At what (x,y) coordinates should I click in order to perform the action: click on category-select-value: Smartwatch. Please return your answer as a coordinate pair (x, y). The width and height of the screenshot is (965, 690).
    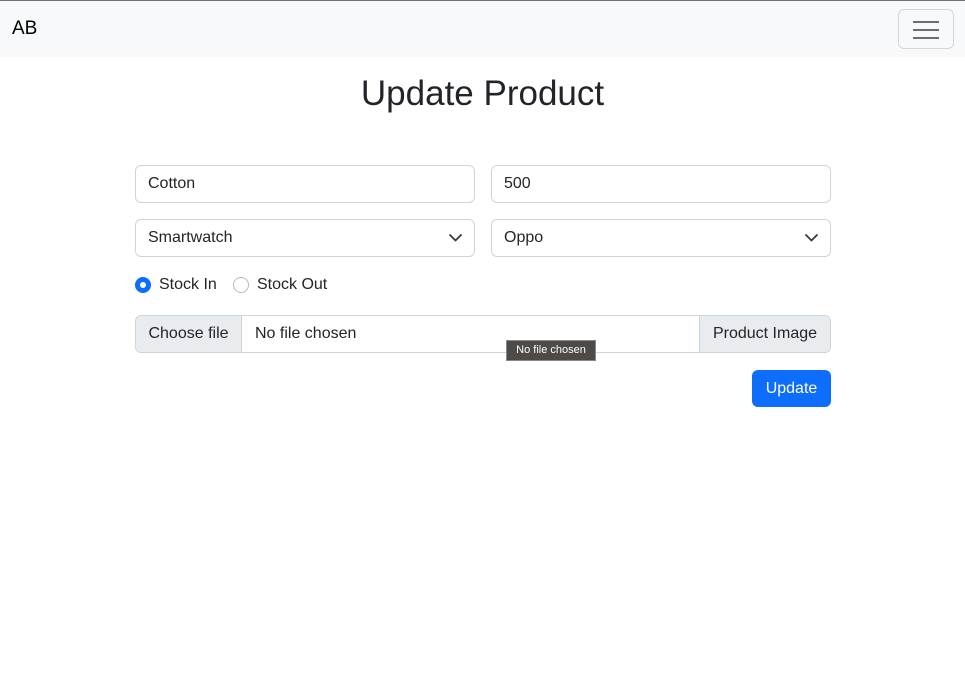
    Looking at the image, I should click on (190, 237).